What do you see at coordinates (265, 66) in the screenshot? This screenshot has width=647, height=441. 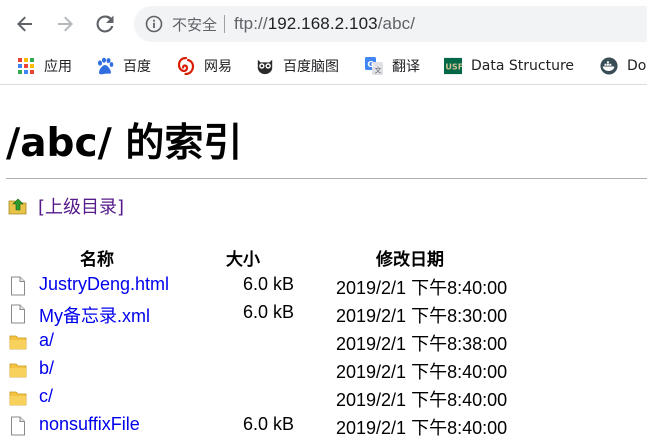 I see `owl-icon` at bounding box center [265, 66].